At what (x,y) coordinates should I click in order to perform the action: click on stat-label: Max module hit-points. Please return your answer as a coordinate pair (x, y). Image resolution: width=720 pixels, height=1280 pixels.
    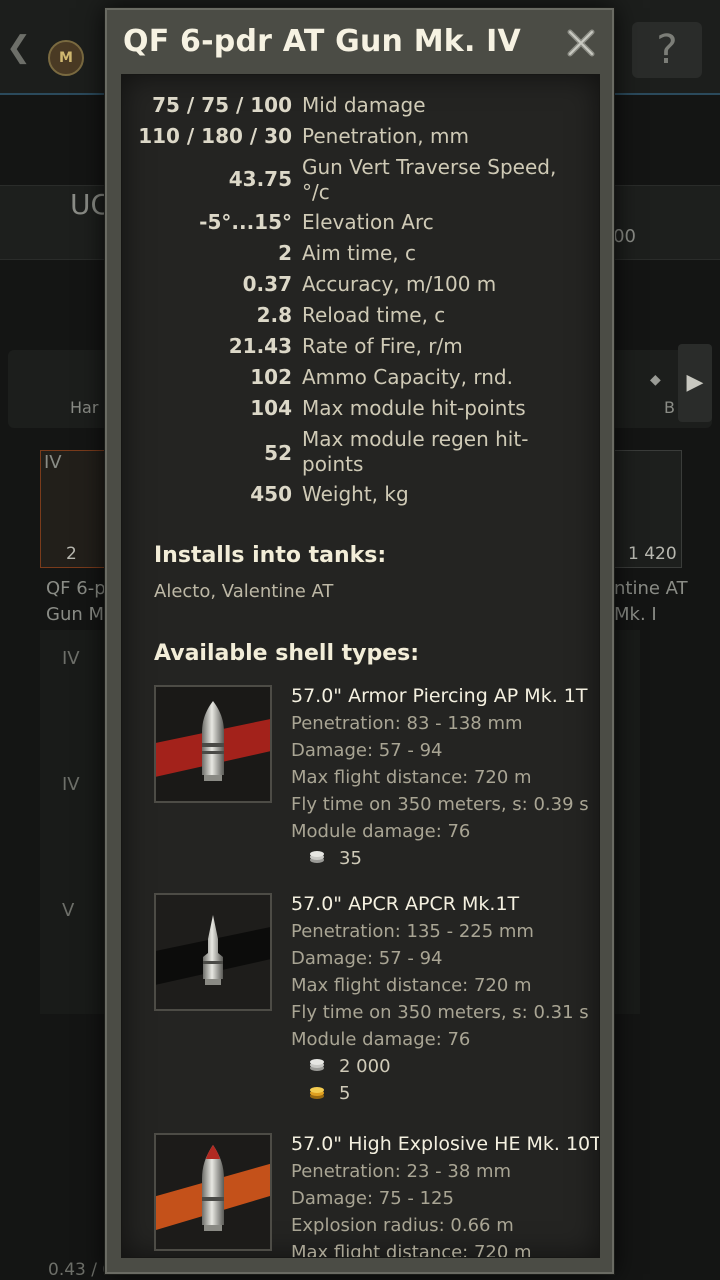
    Looking at the image, I should click on (414, 408).